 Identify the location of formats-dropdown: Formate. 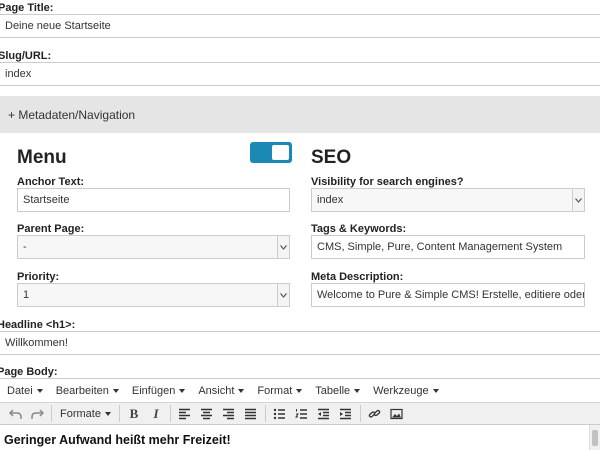
(85, 413).